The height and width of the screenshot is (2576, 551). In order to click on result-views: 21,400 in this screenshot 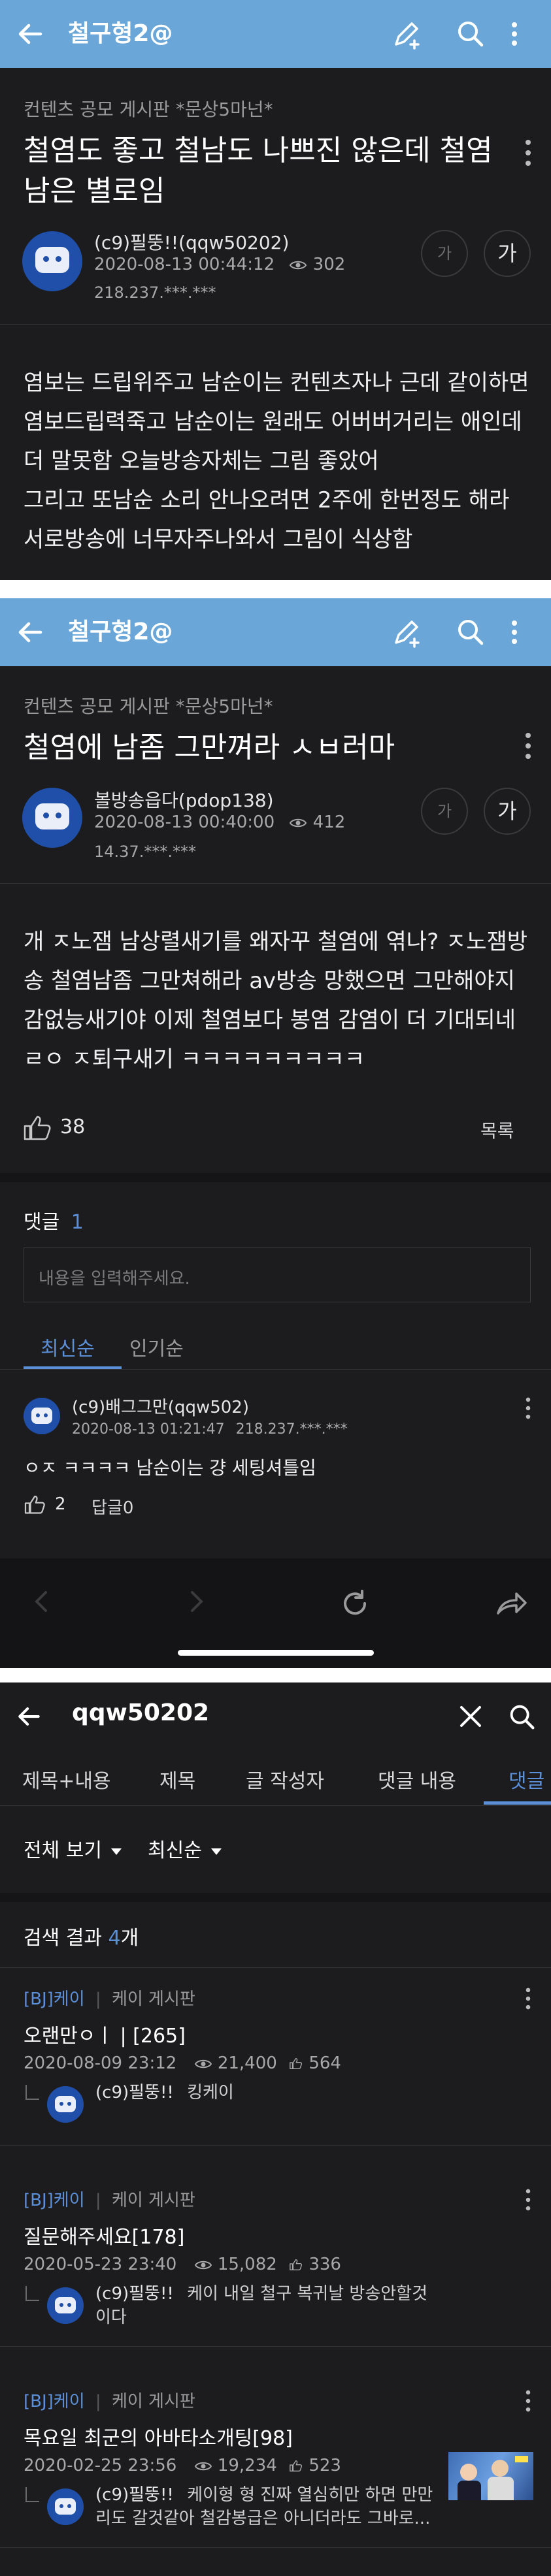, I will do `click(247, 2063)`.